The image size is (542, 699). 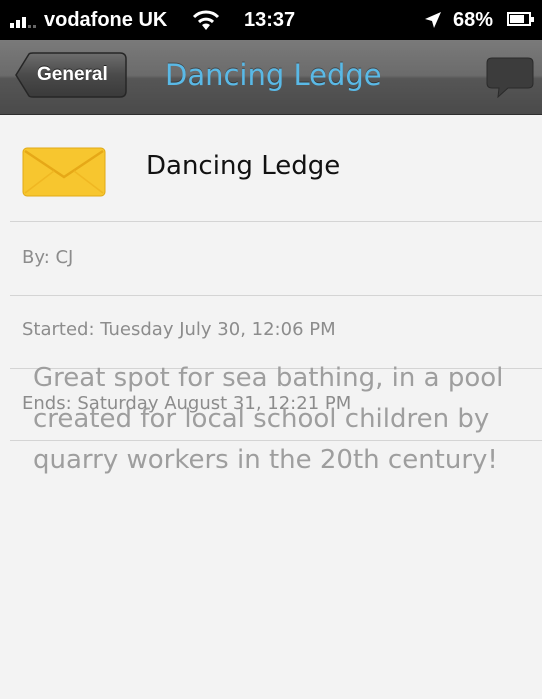 What do you see at coordinates (23, 21) in the screenshot?
I see `signal-strength-icon` at bounding box center [23, 21].